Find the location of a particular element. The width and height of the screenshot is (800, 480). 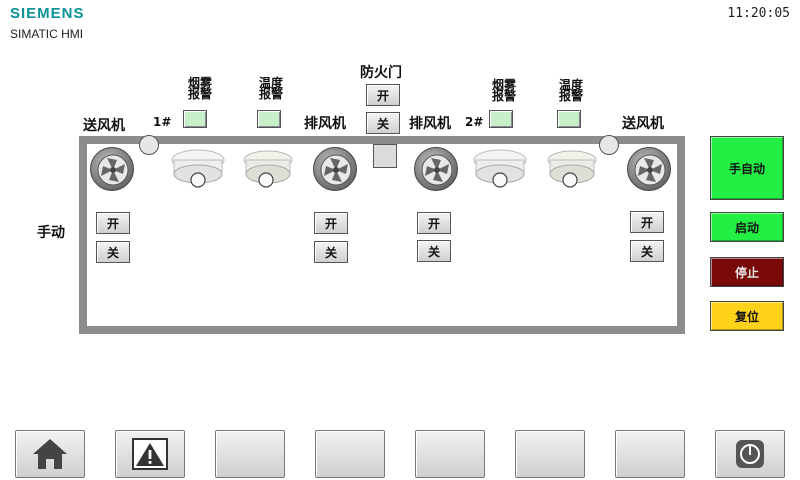

smoke-alarm-2-line2: 报警 is located at coordinates (503, 96).